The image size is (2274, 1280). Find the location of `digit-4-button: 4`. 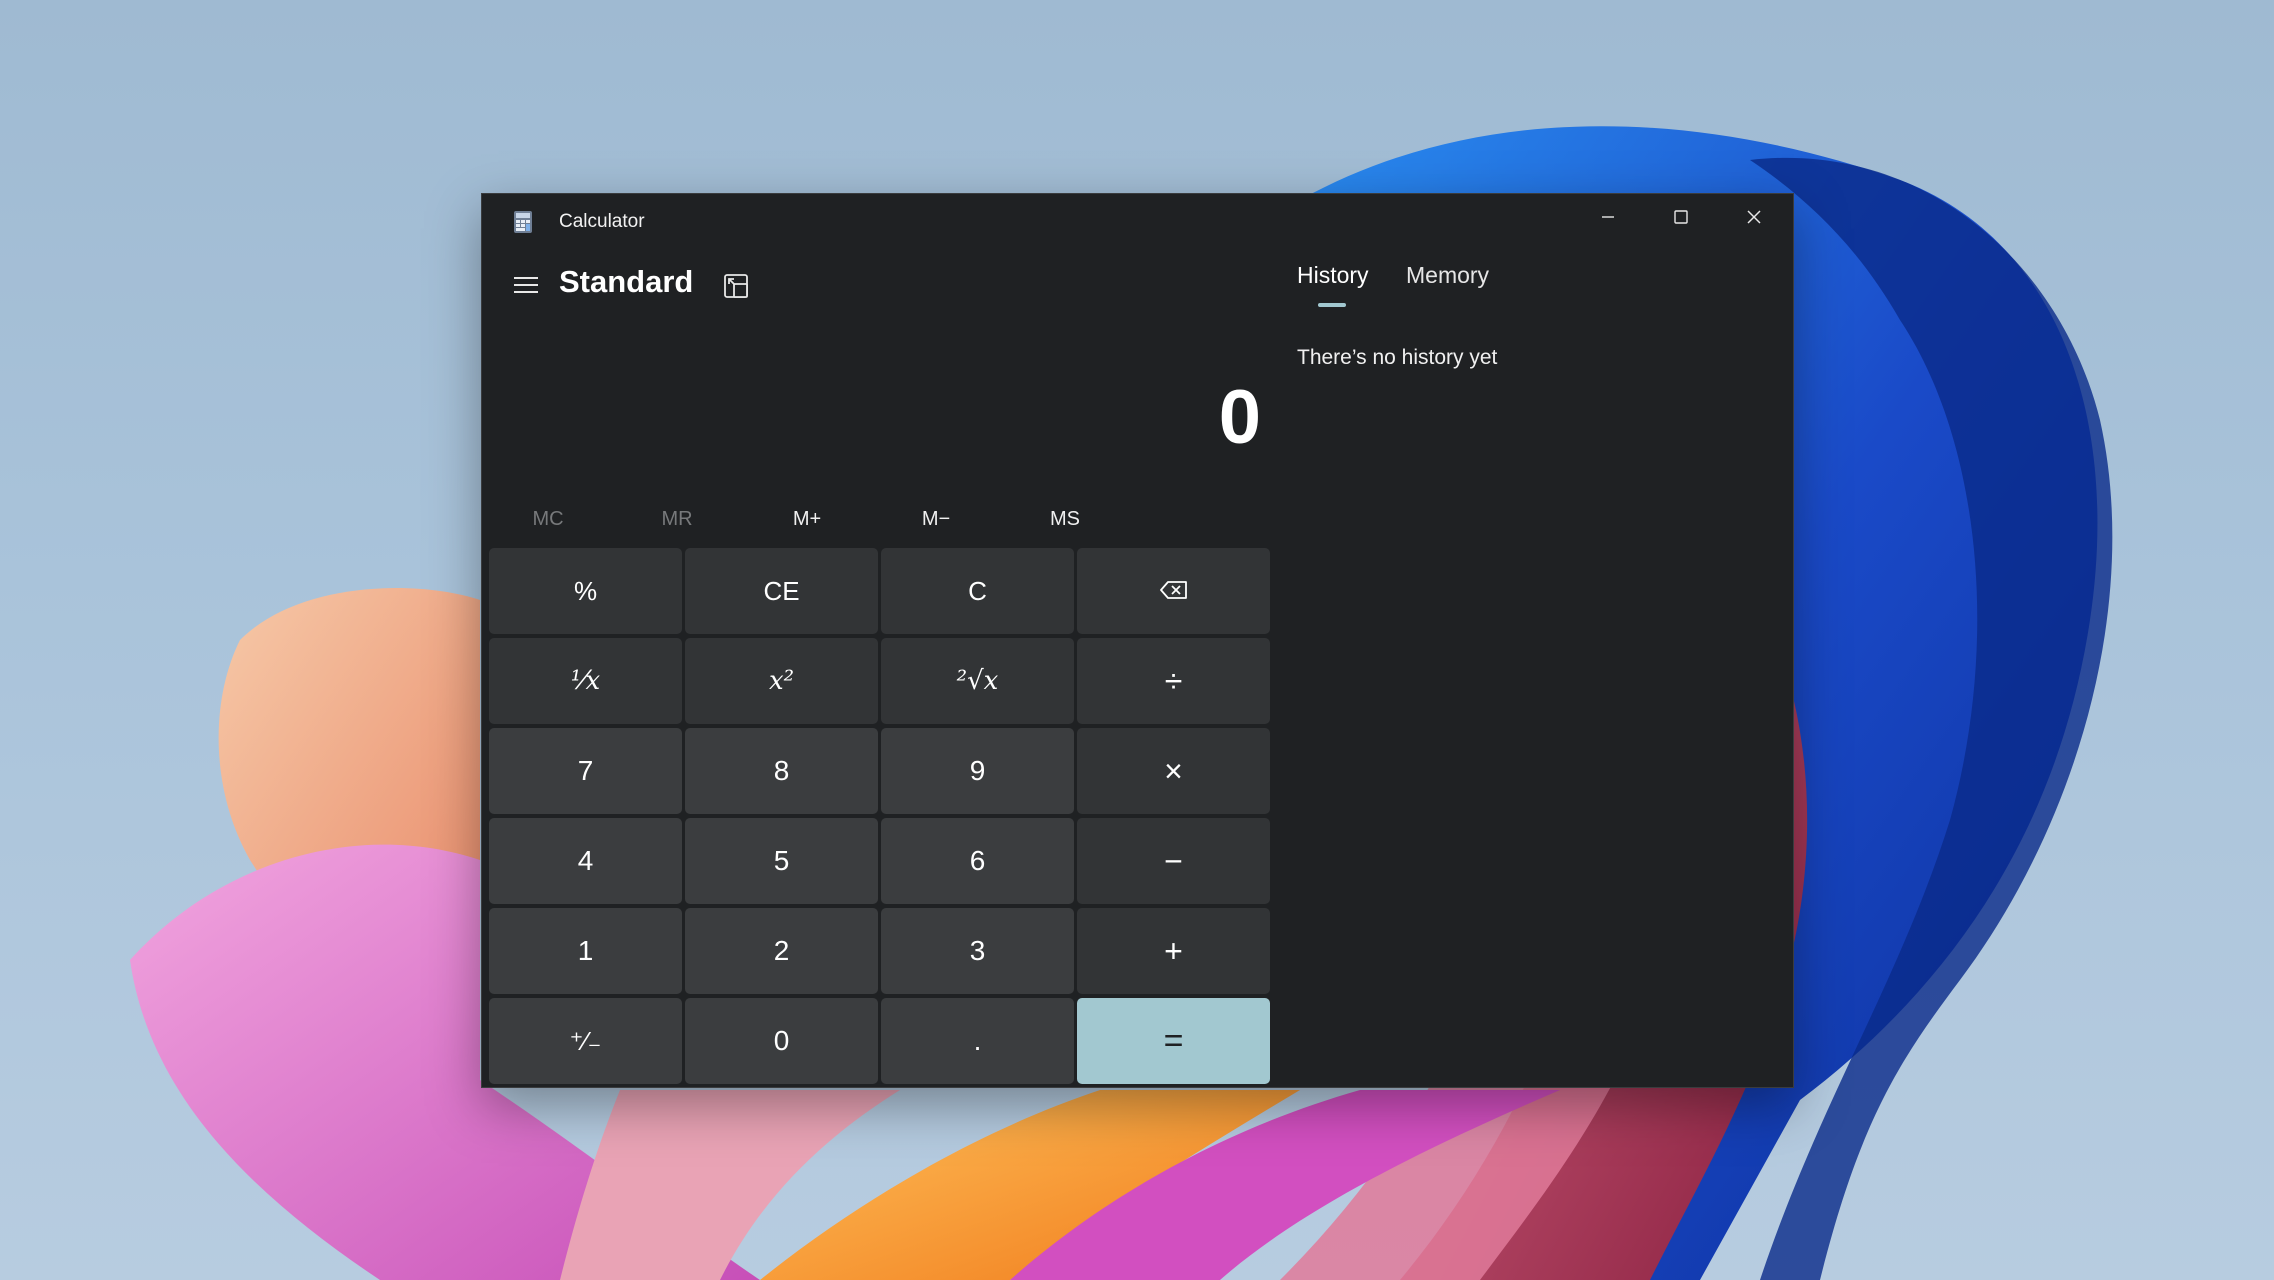

digit-4-button: 4 is located at coordinates (585, 861).